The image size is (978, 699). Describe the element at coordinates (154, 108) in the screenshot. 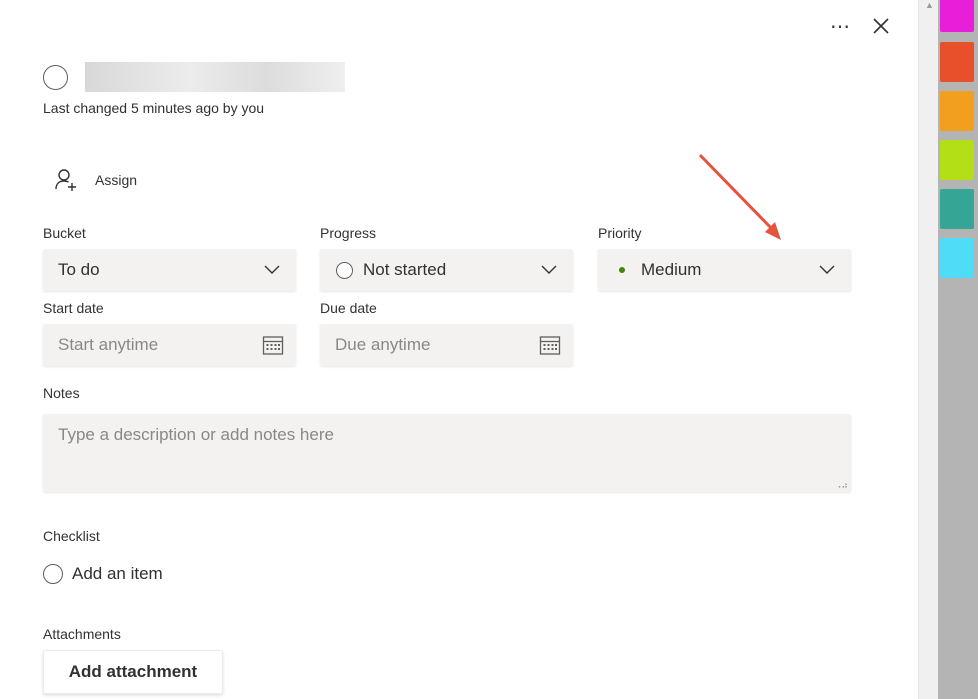

I see `last-changed-text: Last changed 5 minutes ago by you` at that location.